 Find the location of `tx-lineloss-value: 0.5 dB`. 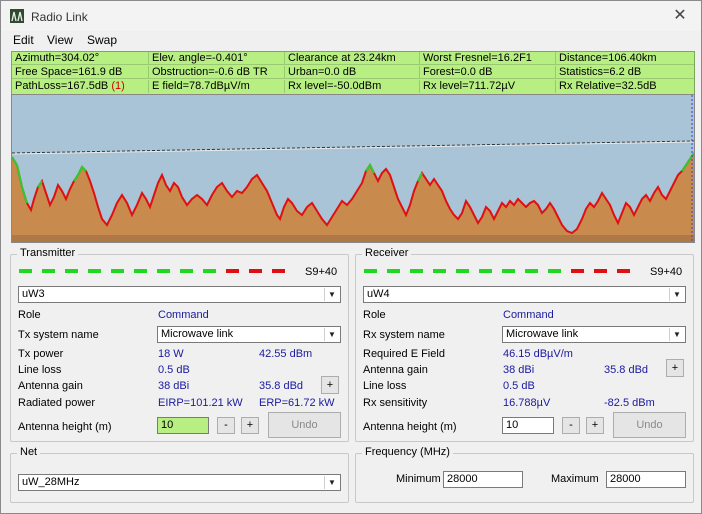

tx-lineloss-value: 0.5 dB is located at coordinates (174, 370).